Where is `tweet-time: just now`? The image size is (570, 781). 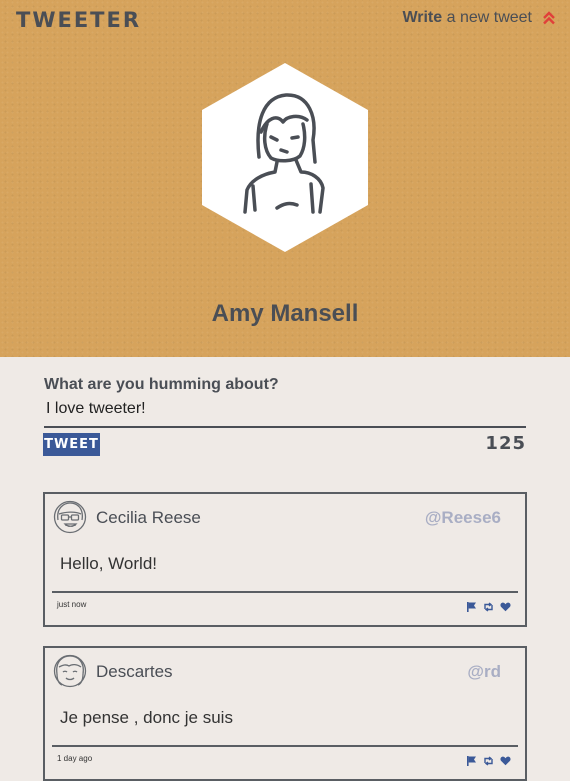
tweet-time: just now is located at coordinates (72, 604).